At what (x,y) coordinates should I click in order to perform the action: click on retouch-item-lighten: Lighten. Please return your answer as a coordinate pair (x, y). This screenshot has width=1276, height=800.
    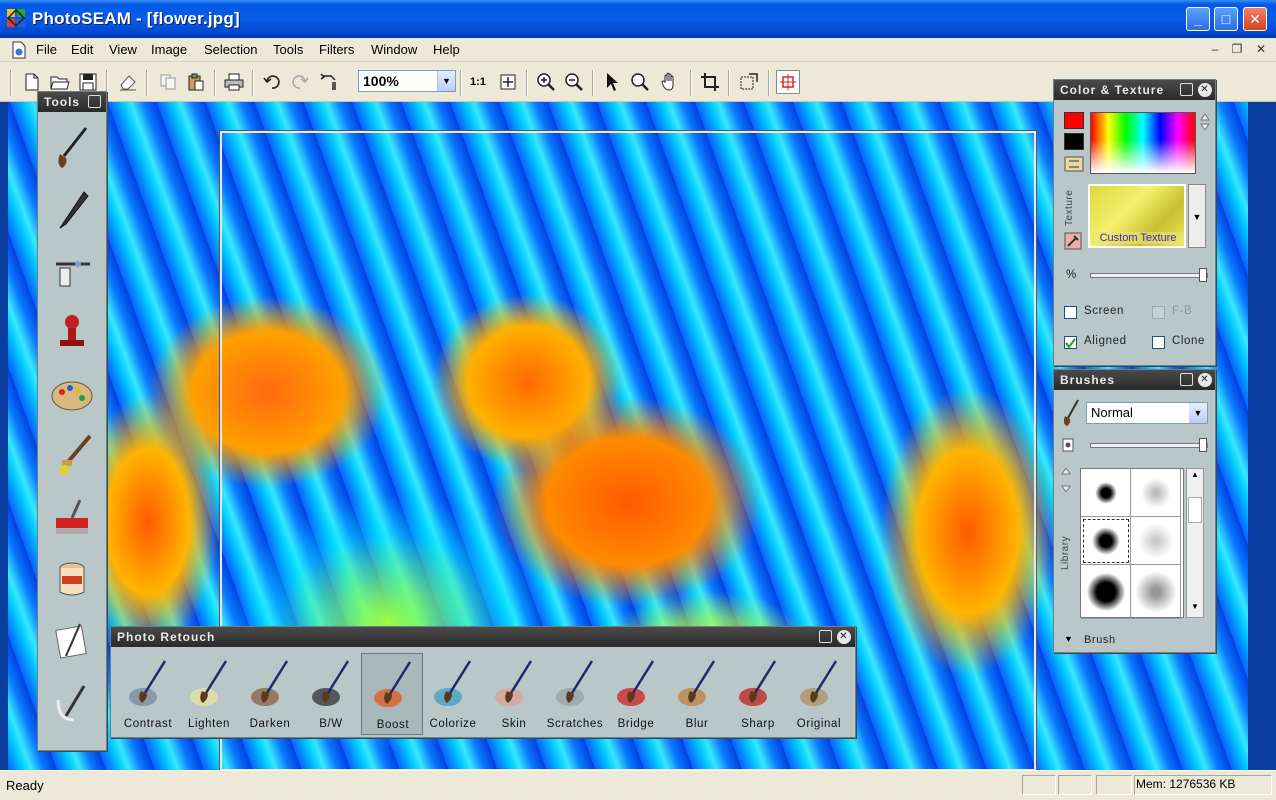
    Looking at the image, I should click on (209, 694).